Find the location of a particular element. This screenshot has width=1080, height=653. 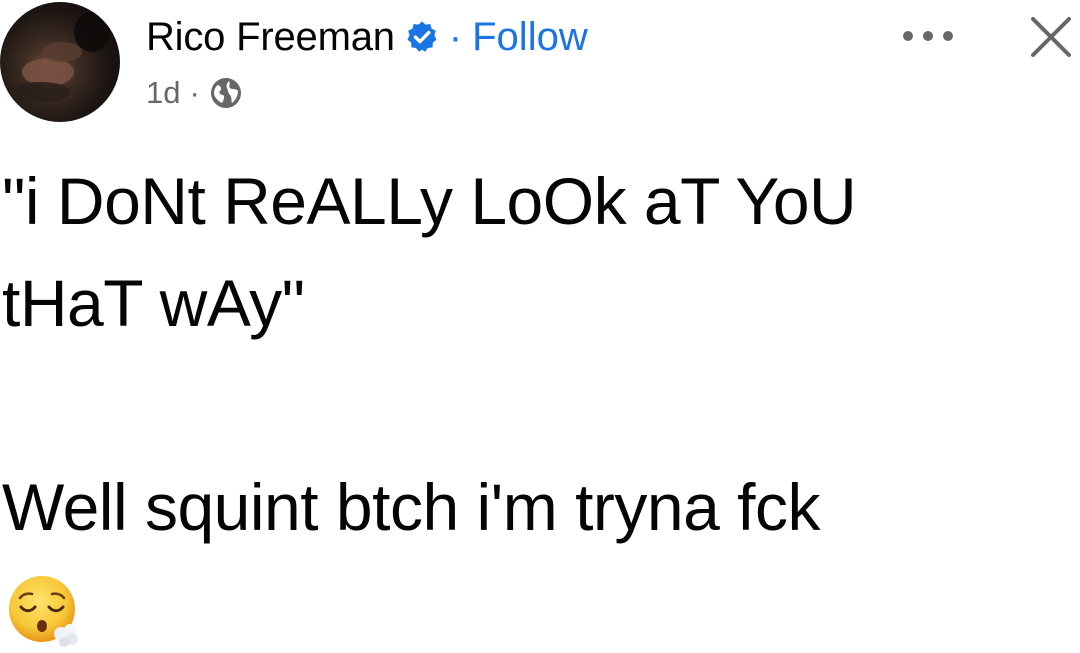

avatar-photo is located at coordinates (60, 57).